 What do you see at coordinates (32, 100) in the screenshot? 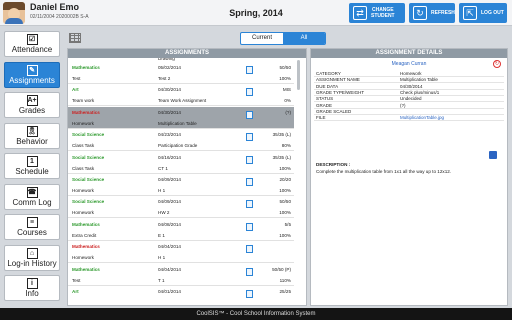
I see `grade-card-icon: A+` at bounding box center [32, 100].